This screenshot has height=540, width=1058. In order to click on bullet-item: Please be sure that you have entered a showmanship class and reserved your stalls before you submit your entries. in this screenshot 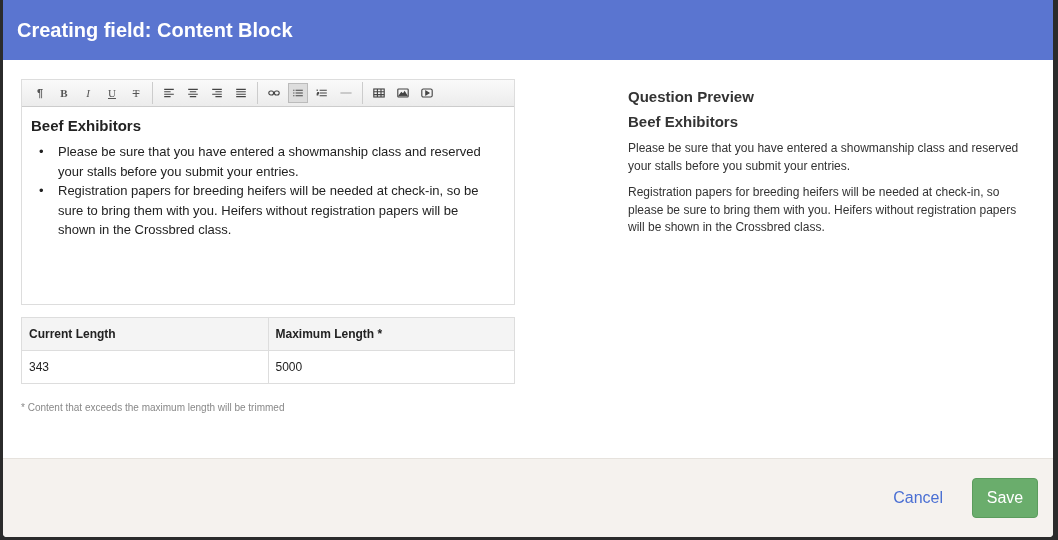, I will do `click(270, 162)`.